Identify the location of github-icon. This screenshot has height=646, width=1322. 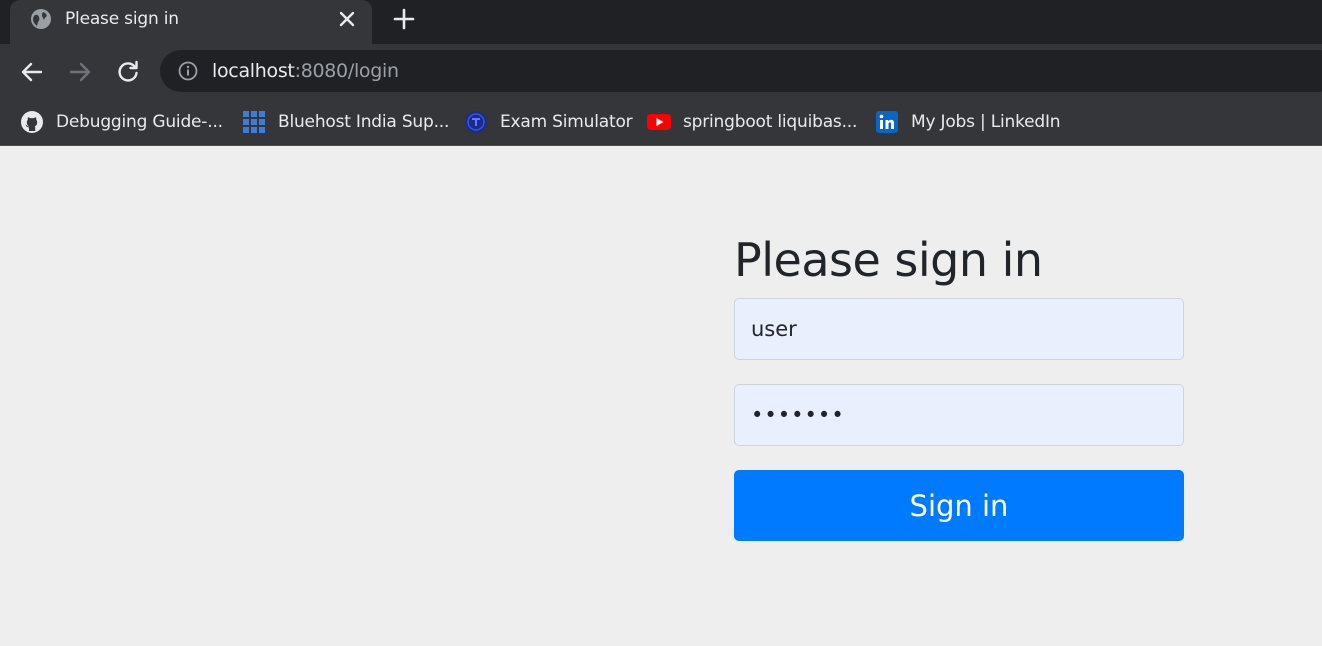
(32, 122).